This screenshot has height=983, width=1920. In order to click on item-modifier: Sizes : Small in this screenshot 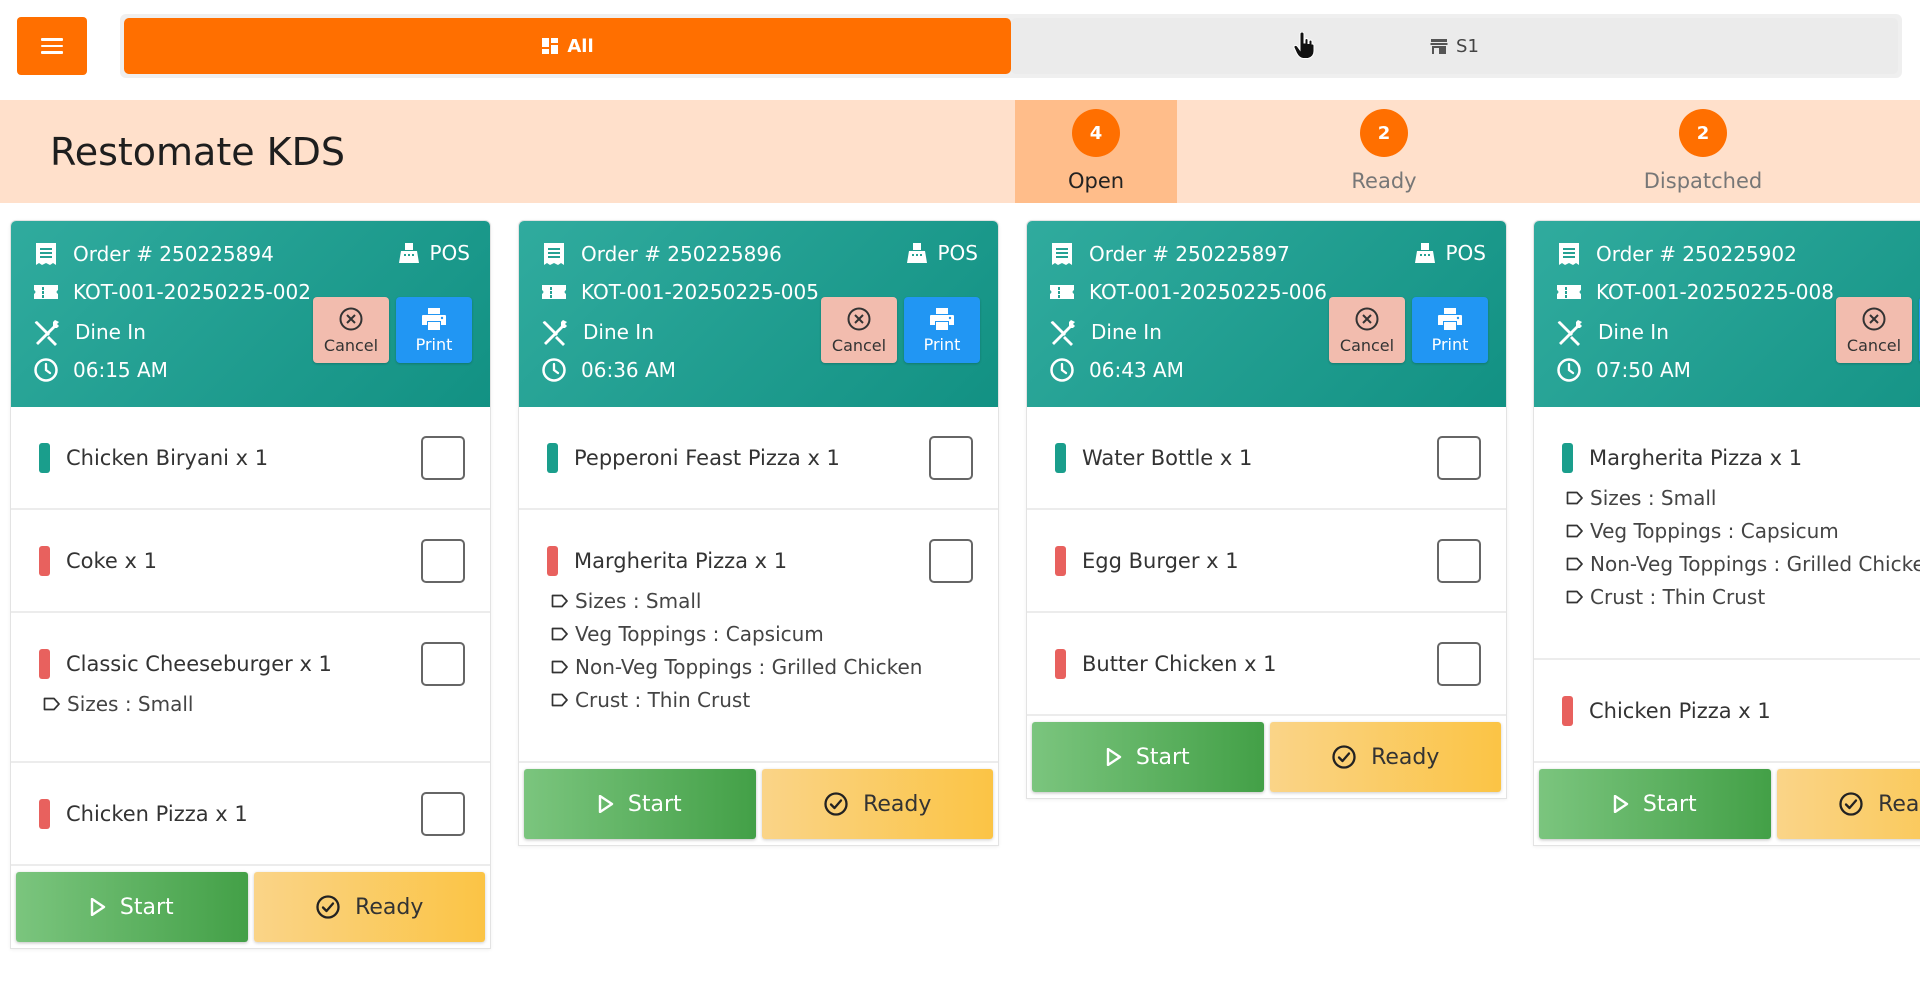, I will do `click(1743, 497)`.